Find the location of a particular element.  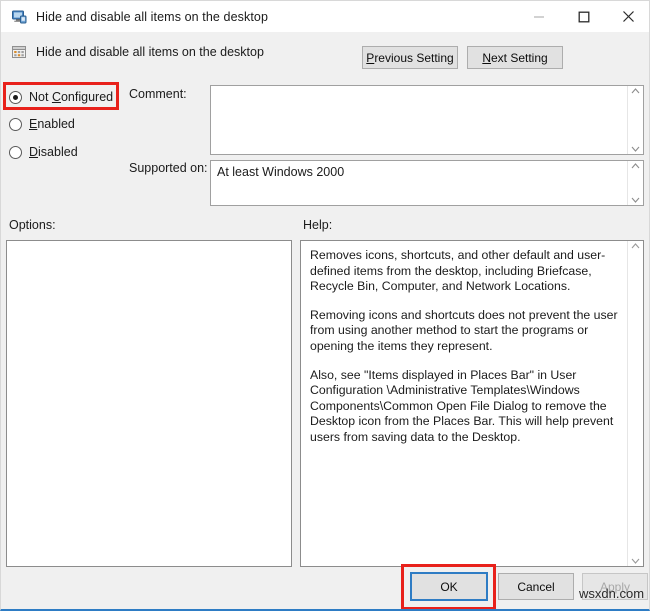

radio-dot-disabled is located at coordinates (15, 152).